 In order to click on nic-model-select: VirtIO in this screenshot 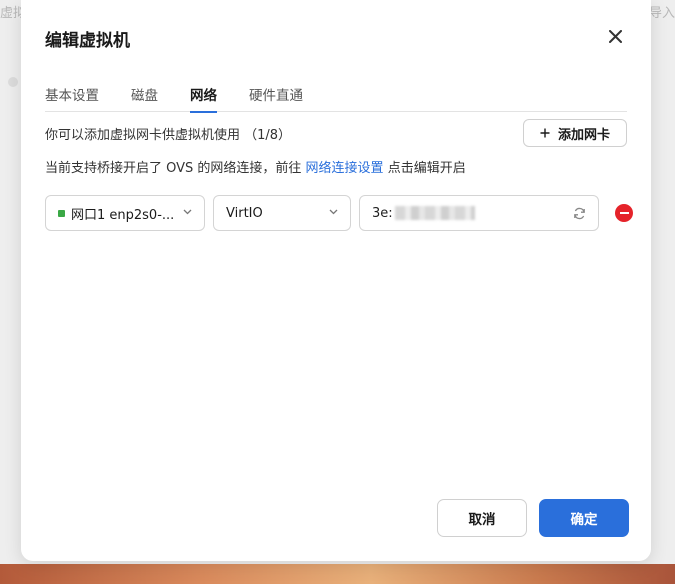, I will do `click(282, 213)`.